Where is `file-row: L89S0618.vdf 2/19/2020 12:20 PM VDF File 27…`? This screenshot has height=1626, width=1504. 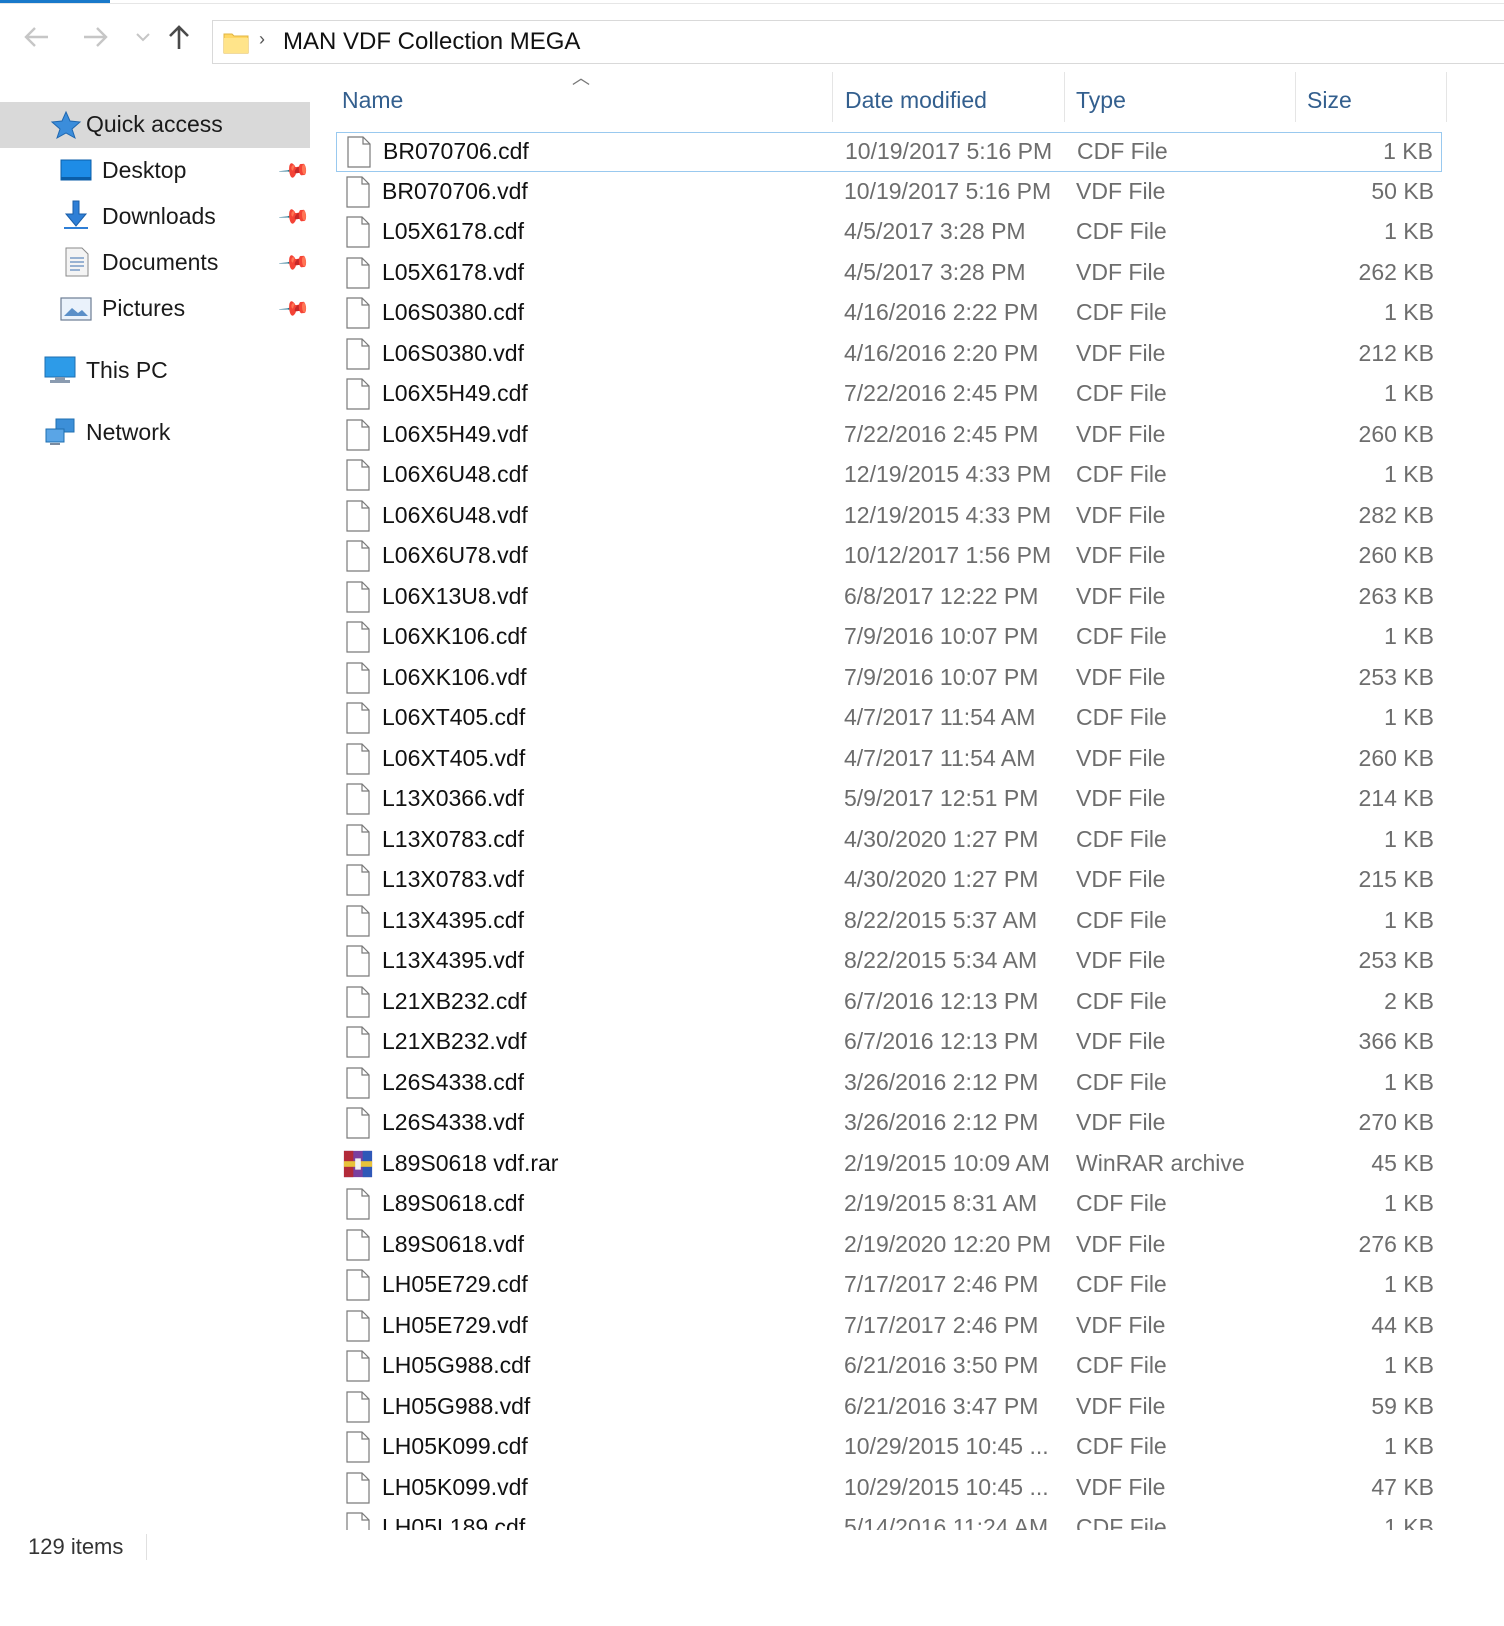 file-row: L89S0618.vdf 2/19/2020 12:20 PM VDF File 27… is located at coordinates (889, 1246).